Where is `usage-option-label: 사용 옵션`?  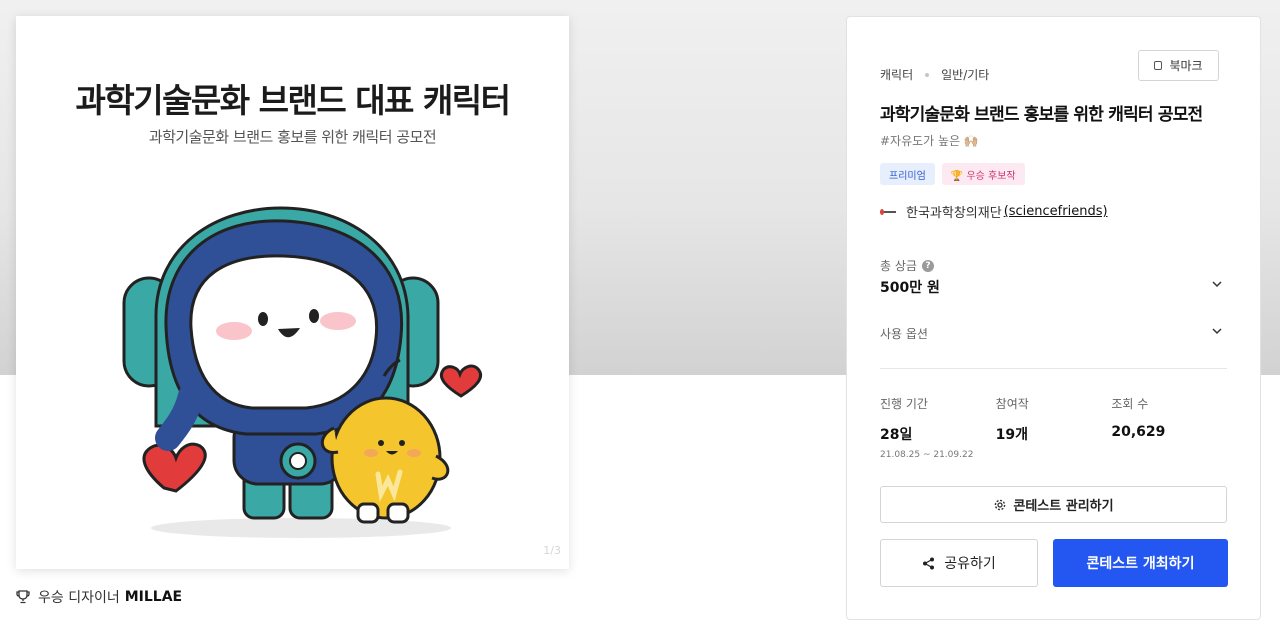 usage-option-label: 사용 옵션 is located at coordinates (904, 334).